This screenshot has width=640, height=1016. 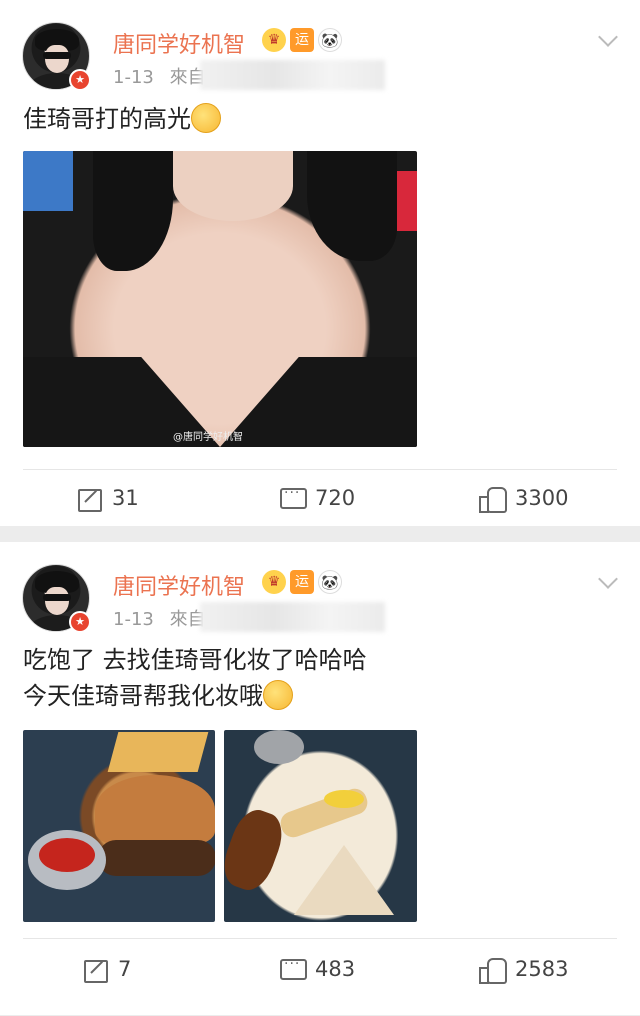 I want to click on shy-face-emoji-icon, so click(x=206, y=118).